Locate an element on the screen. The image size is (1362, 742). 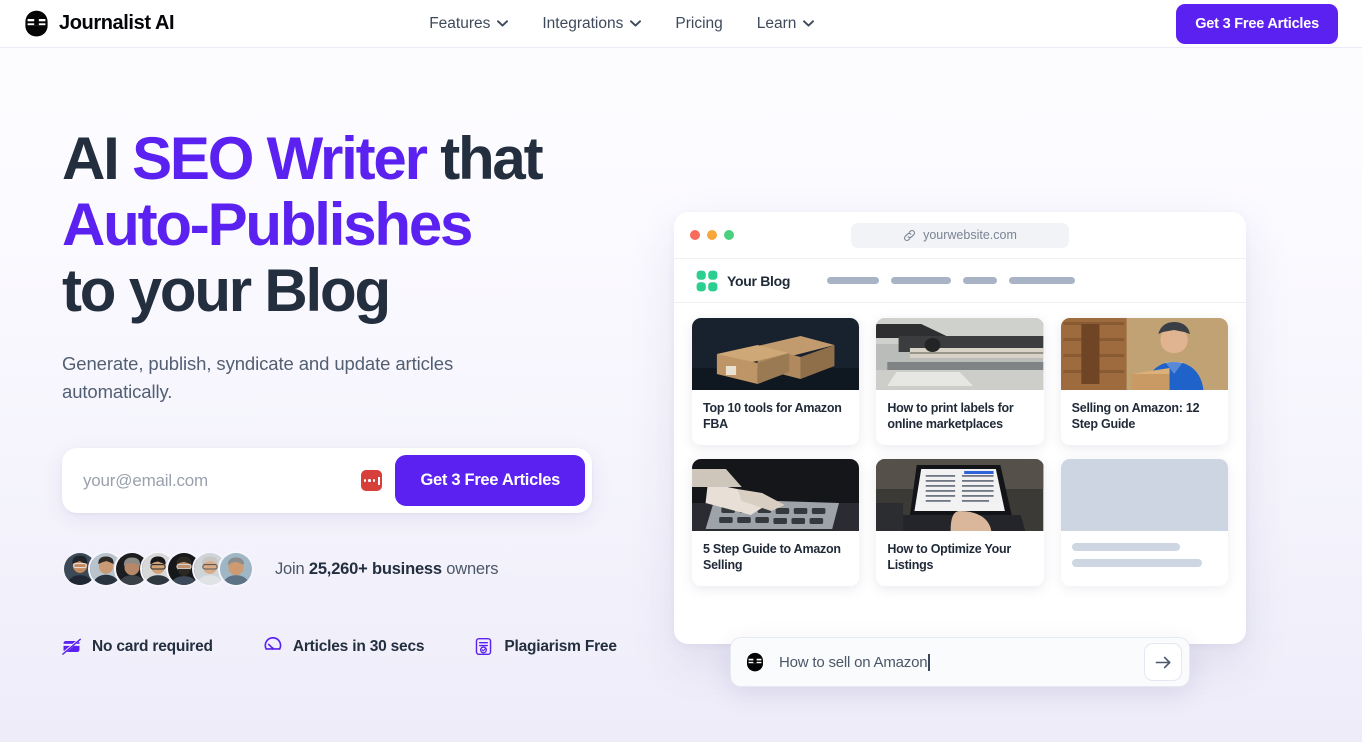
article-card: 5 Step Guide to Amazon Selling is located at coordinates (776, 522).